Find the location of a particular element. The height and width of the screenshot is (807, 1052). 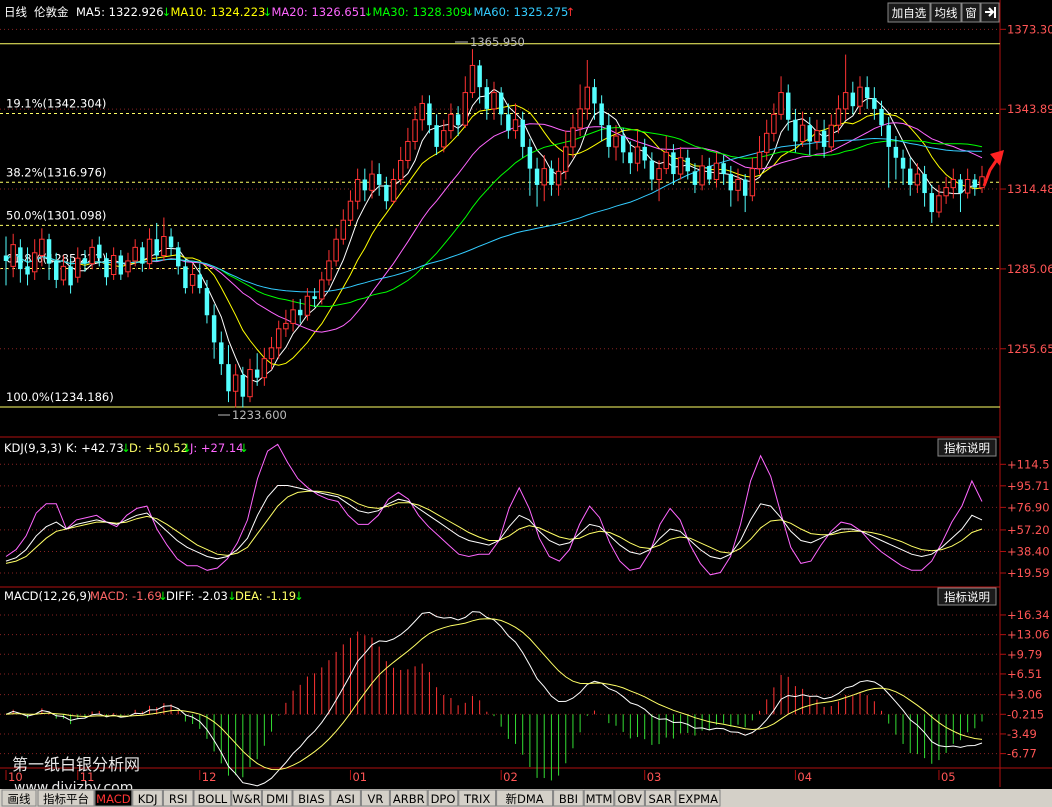

svg-text: K: +42.73 is located at coordinates (95, 448).